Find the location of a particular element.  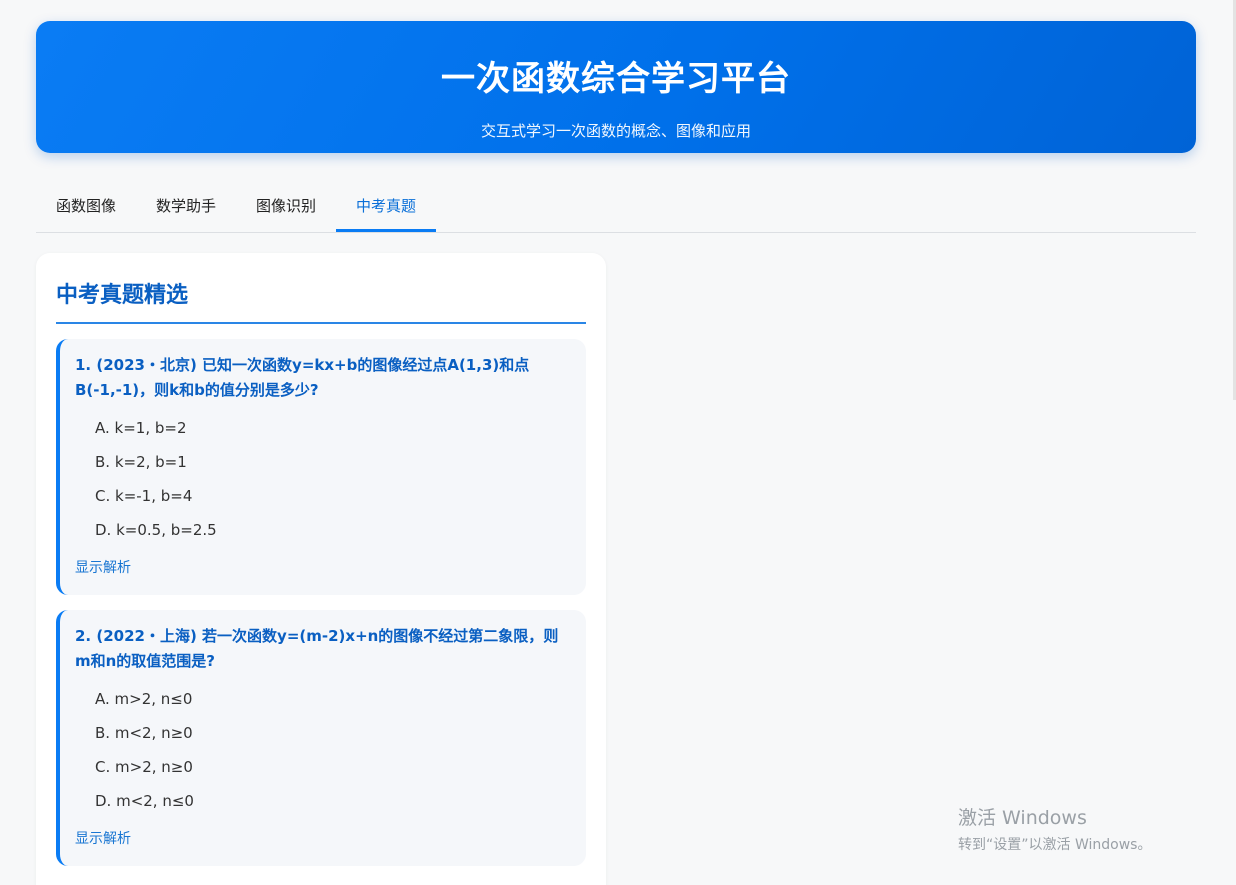

page-subtitle: 交互式学习一次函数的概念、图像和应用 is located at coordinates (615, 131).